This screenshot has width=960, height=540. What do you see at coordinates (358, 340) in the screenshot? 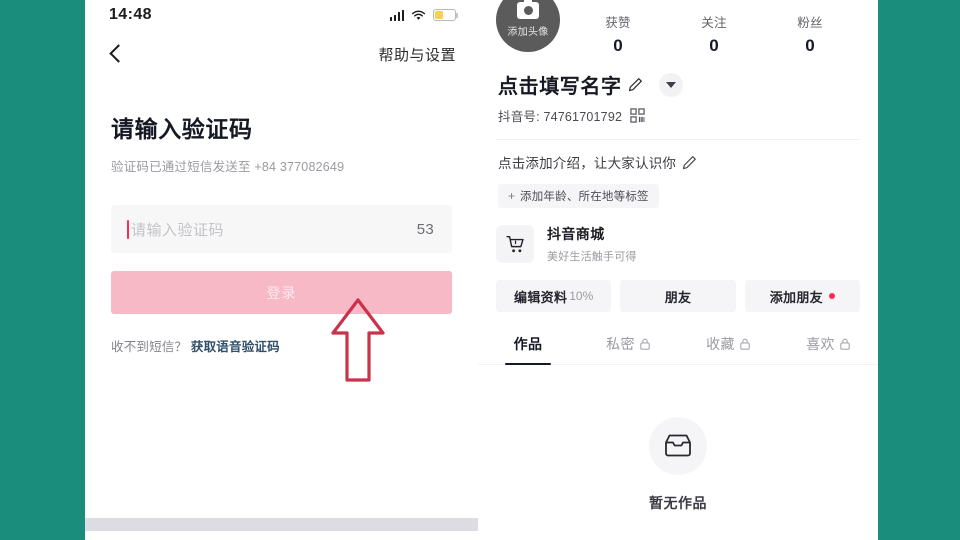
I see `annotation-up-arrow-icon` at bounding box center [358, 340].